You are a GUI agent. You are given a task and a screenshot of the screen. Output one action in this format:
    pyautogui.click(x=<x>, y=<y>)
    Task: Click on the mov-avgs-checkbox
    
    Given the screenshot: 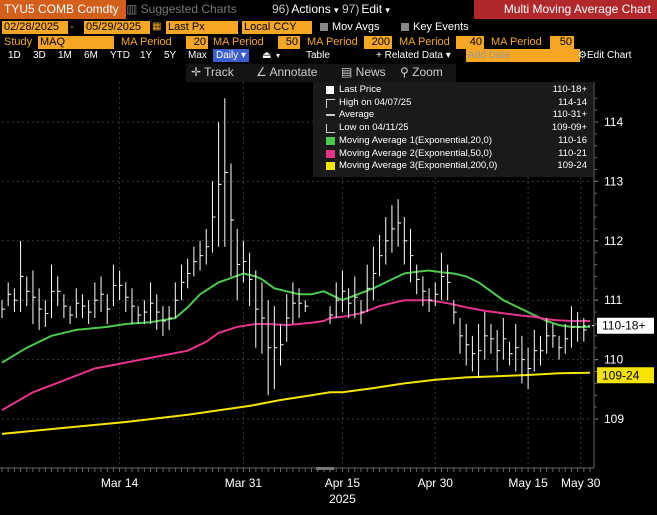 What is the action you would take?
    pyautogui.click(x=324, y=27)
    